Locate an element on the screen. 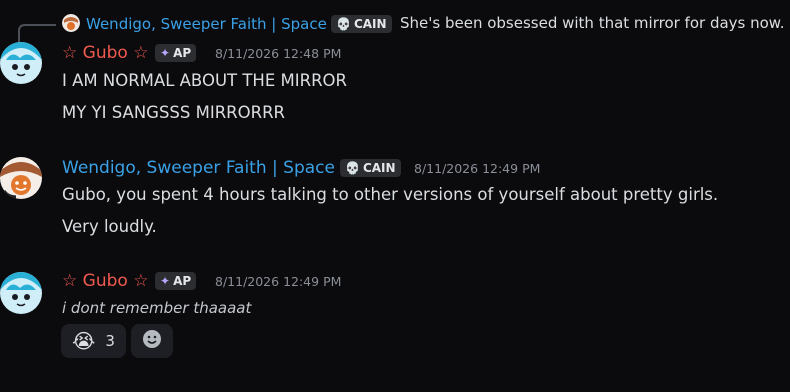  app-tag: 💀 CAIN is located at coordinates (370, 168).